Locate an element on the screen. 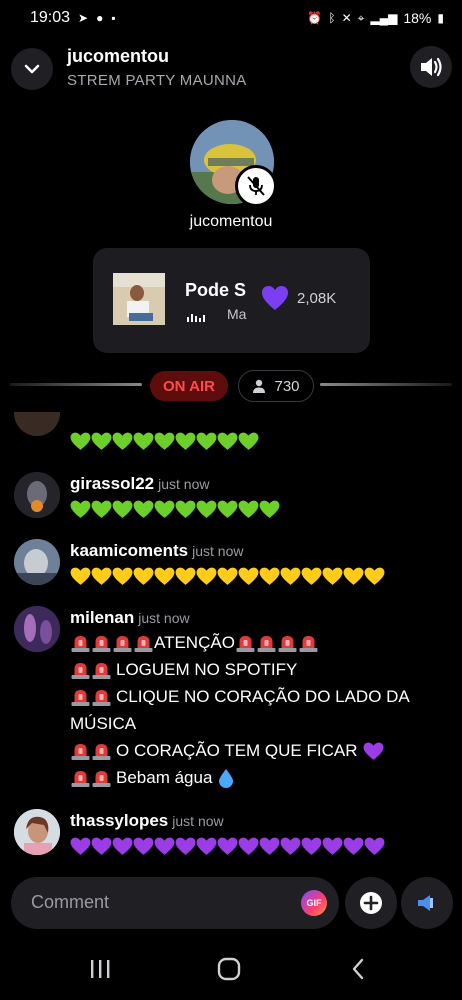  mic-off-badge is located at coordinates (256, 186).